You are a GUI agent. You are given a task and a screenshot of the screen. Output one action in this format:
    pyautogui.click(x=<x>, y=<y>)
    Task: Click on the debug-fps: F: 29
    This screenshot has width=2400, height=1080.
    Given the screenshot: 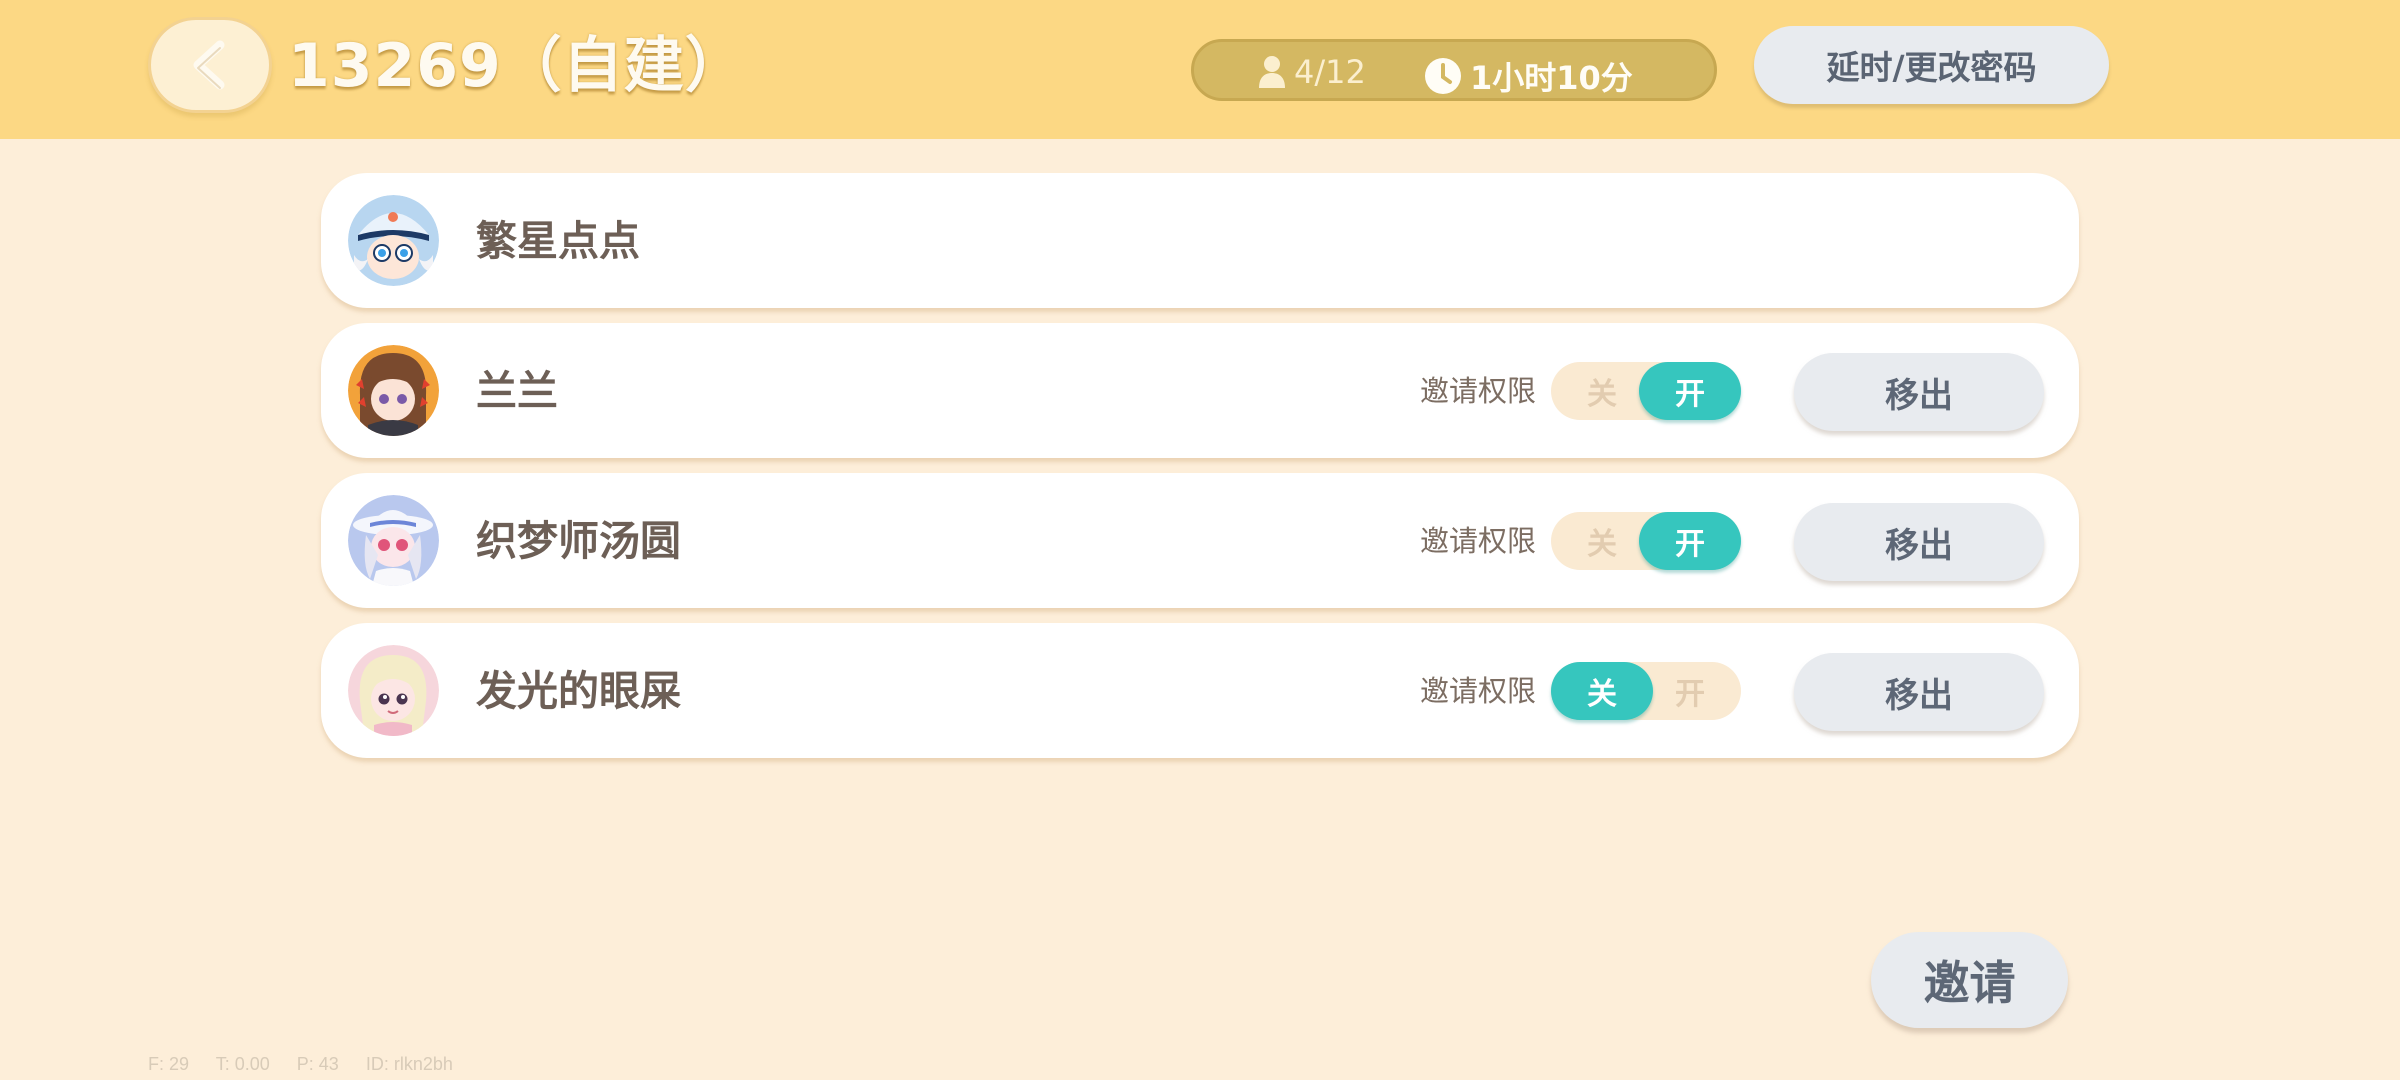 What is the action you would take?
    pyautogui.click(x=169, y=1064)
    